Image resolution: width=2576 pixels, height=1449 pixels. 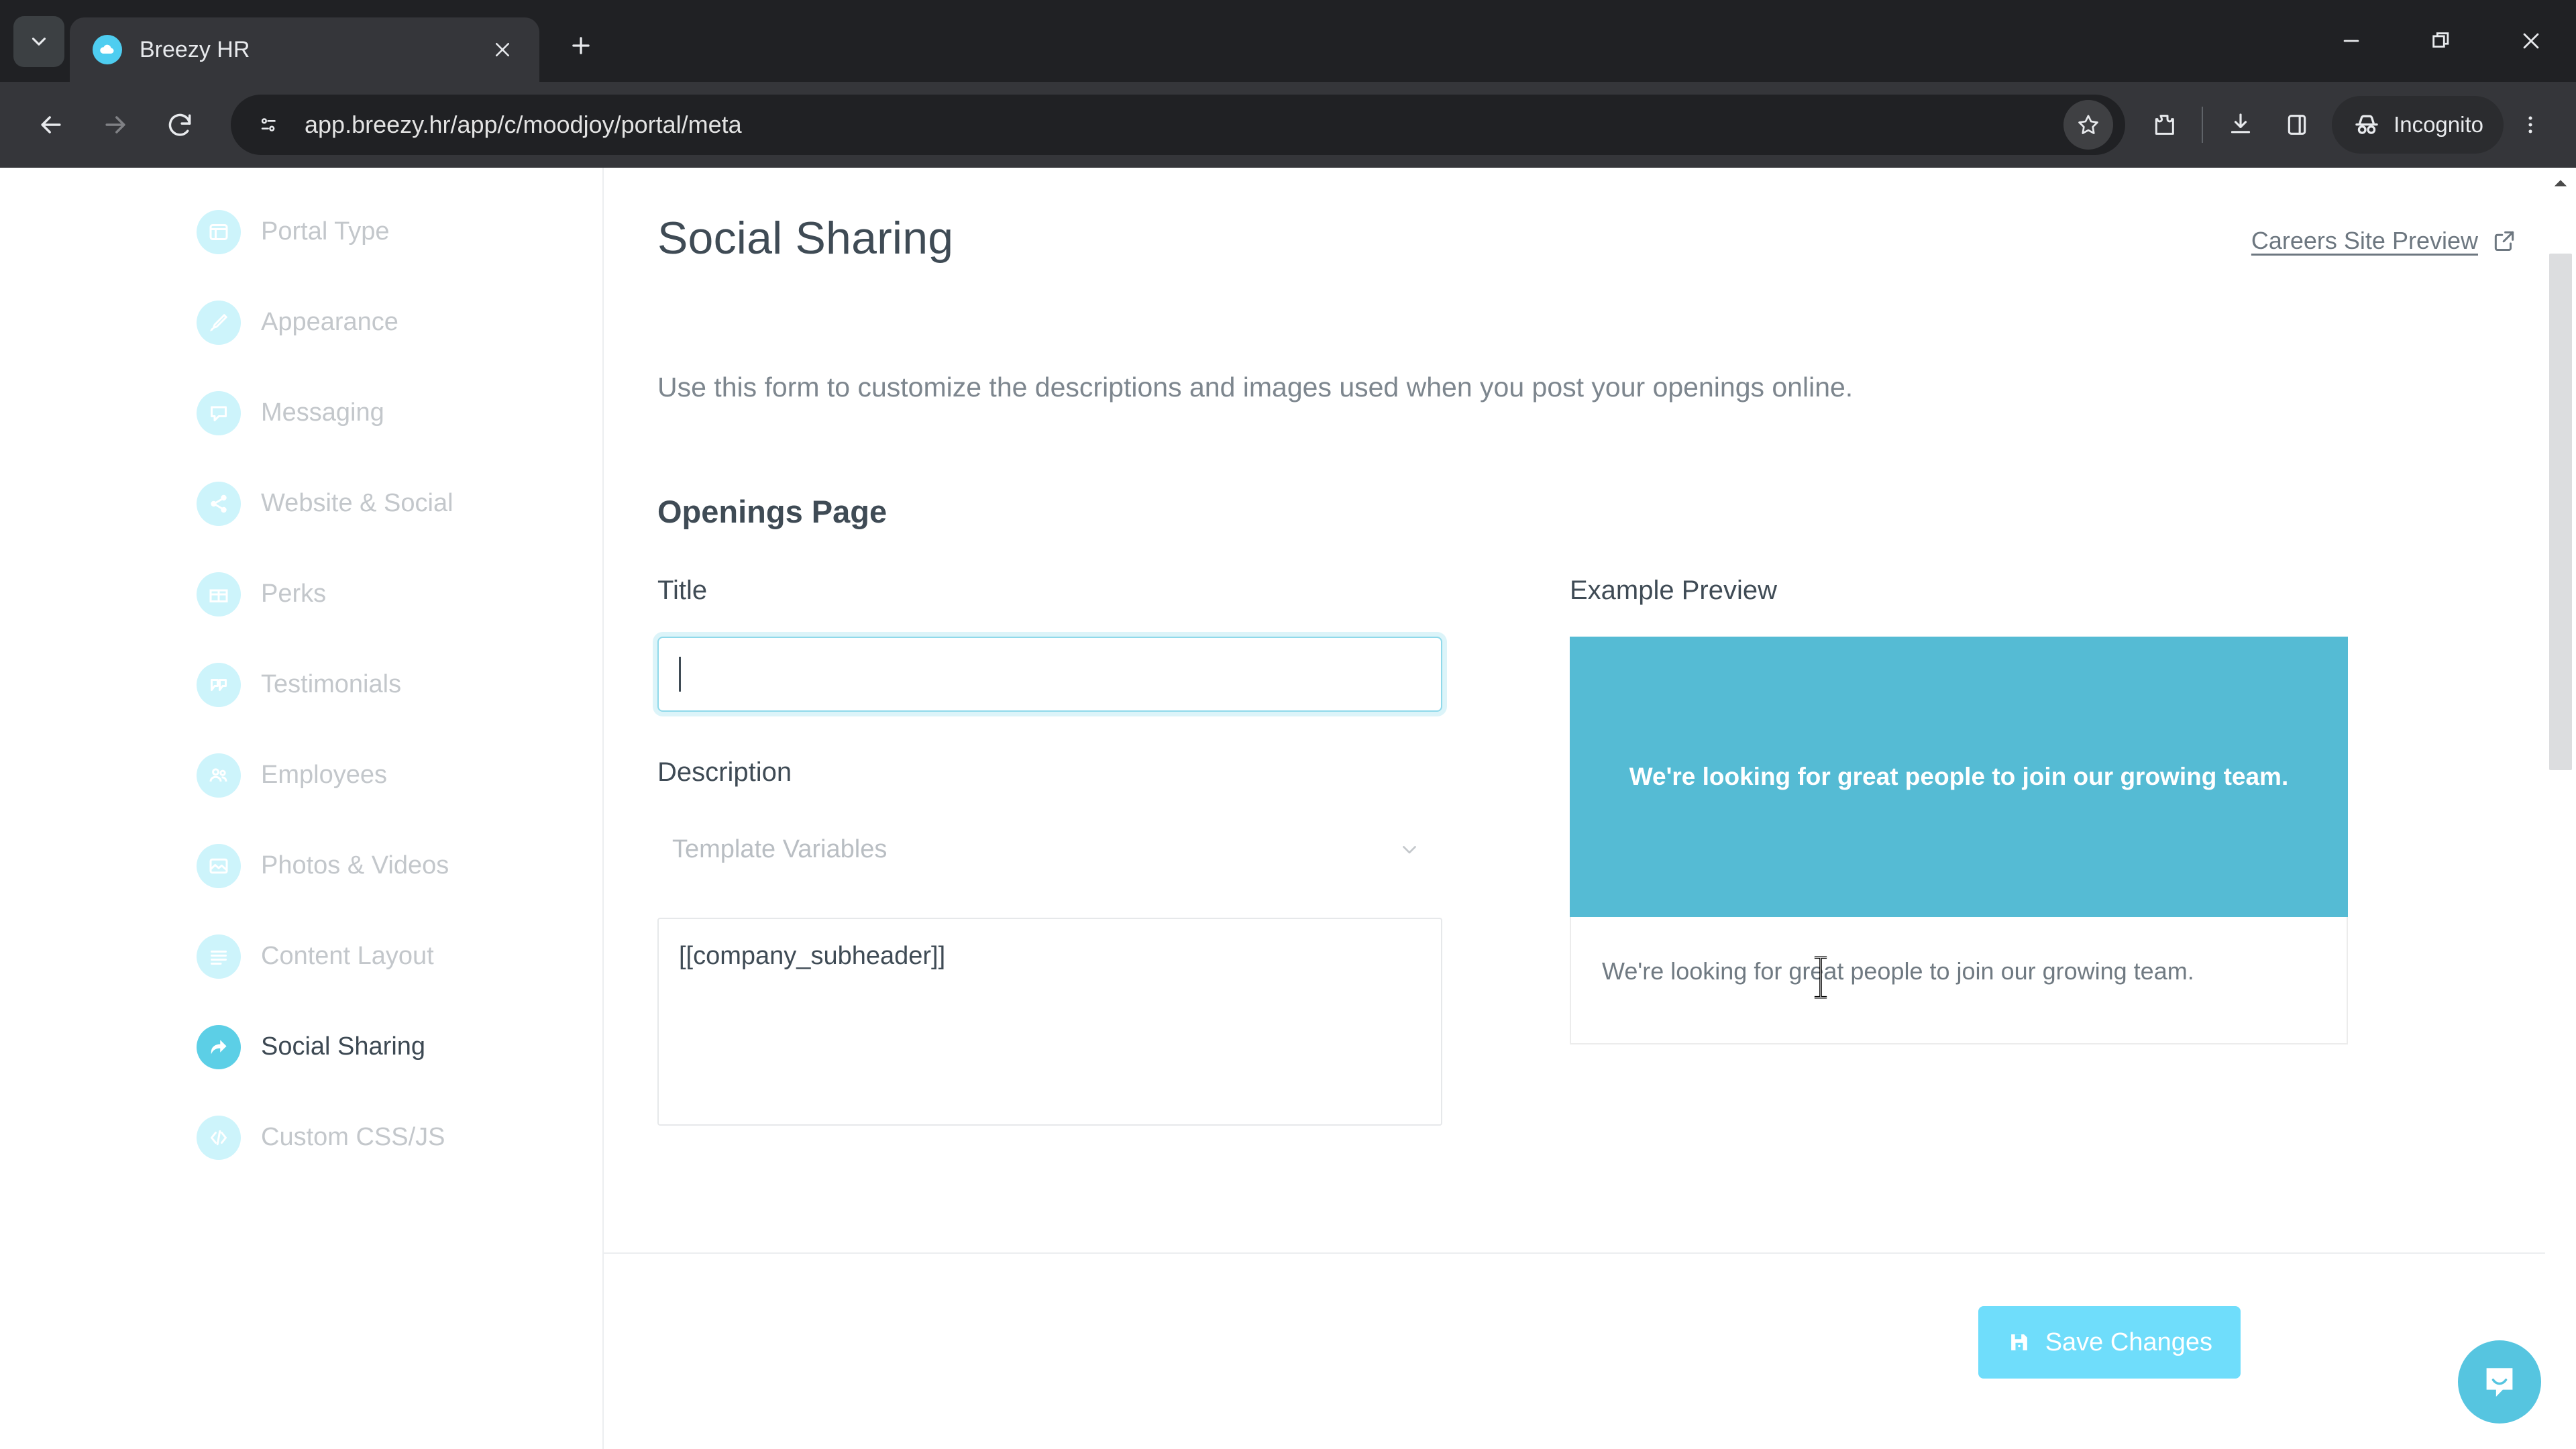 What do you see at coordinates (1049, 674) in the screenshot?
I see `title-input` at bounding box center [1049, 674].